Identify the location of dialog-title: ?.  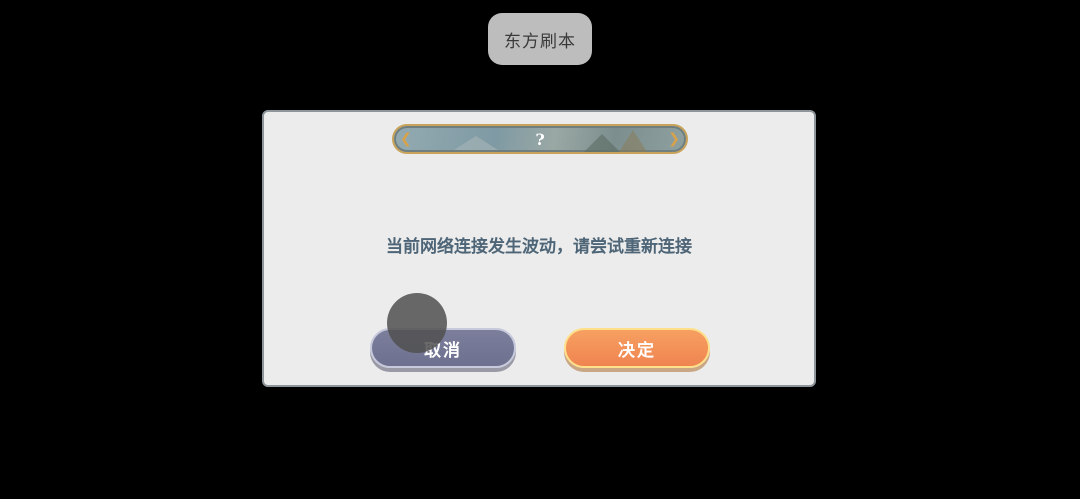
(540, 139).